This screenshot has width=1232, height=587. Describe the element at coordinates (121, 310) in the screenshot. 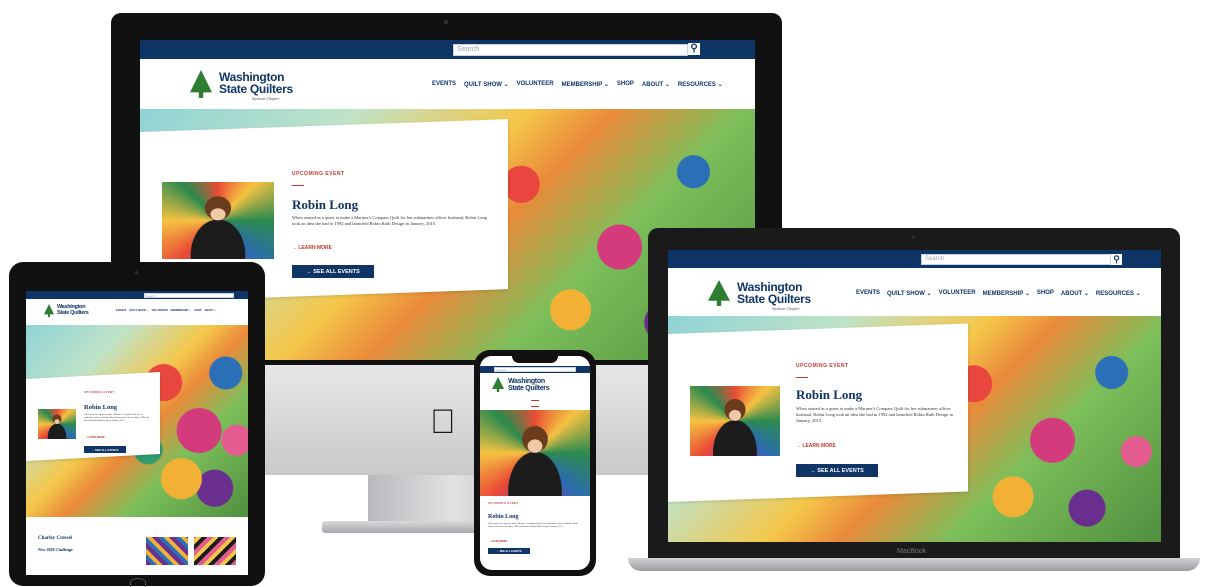

I see `tablet-nav-events: EVENTS` at that location.